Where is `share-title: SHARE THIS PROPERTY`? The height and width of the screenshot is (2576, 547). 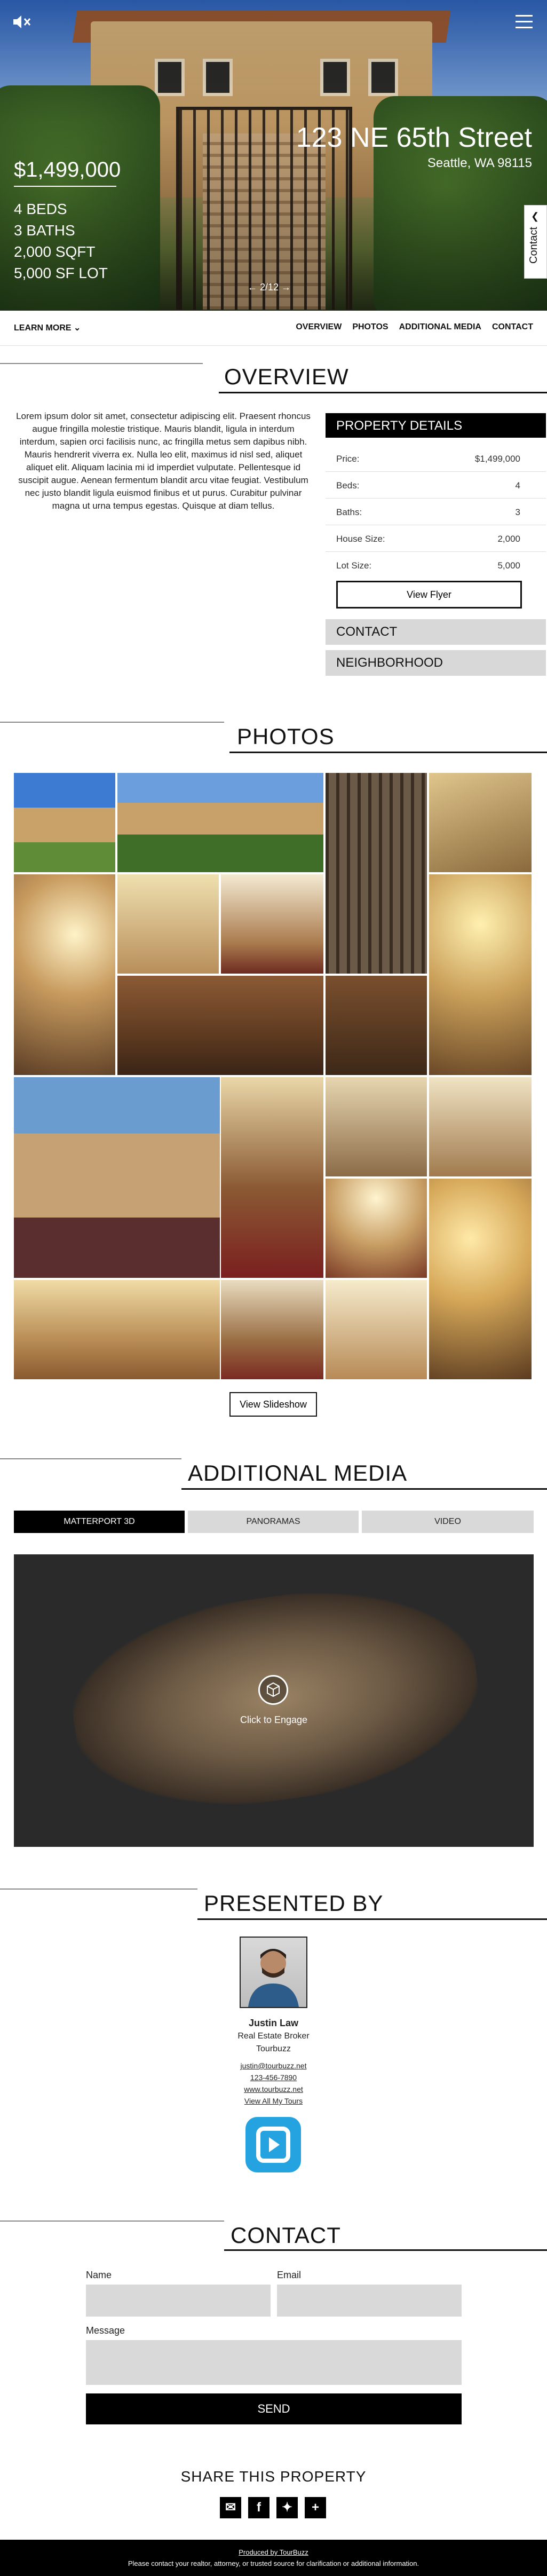
share-title: SHARE THIS PROPERTY is located at coordinates (273, 2476).